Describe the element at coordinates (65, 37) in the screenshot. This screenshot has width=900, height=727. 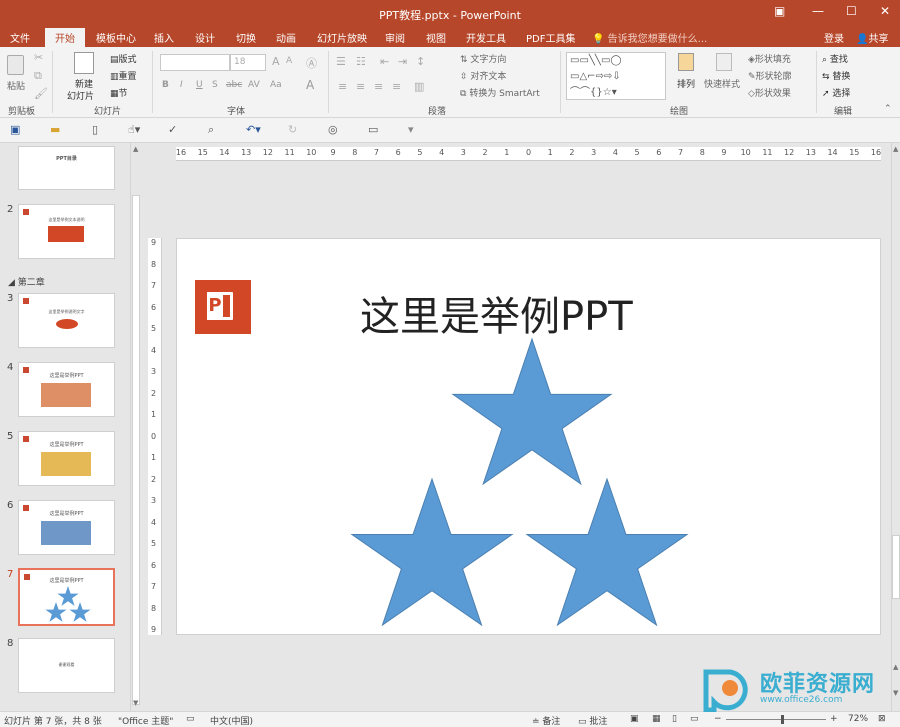
I see `tab-home: 开始` at that location.